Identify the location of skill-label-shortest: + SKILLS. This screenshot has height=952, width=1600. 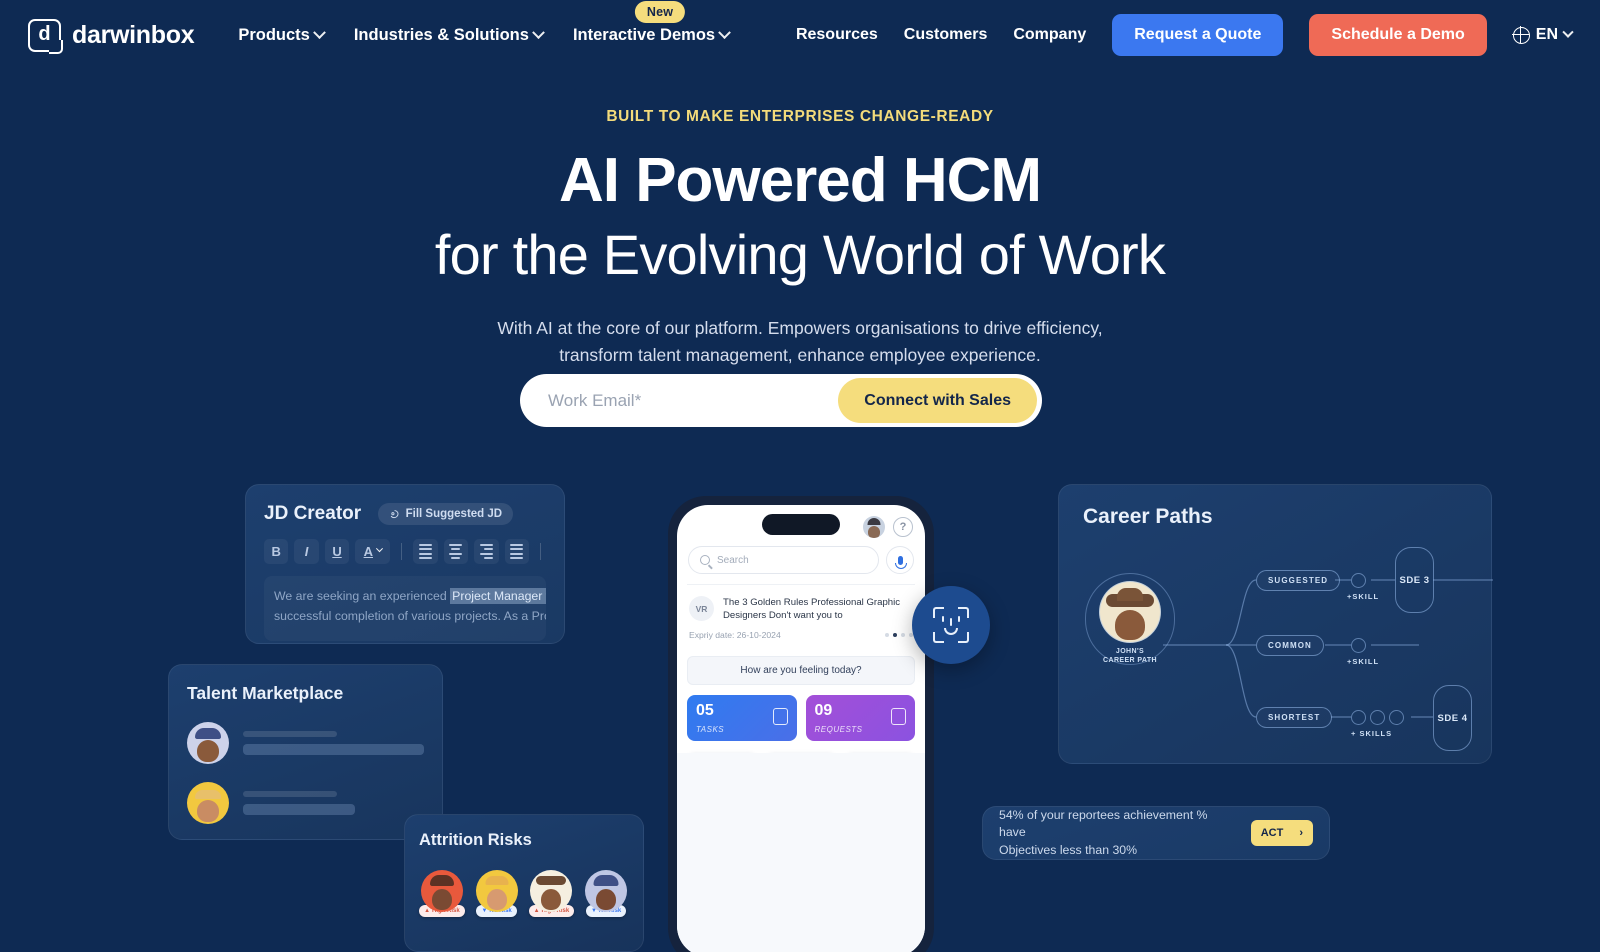
(1372, 733).